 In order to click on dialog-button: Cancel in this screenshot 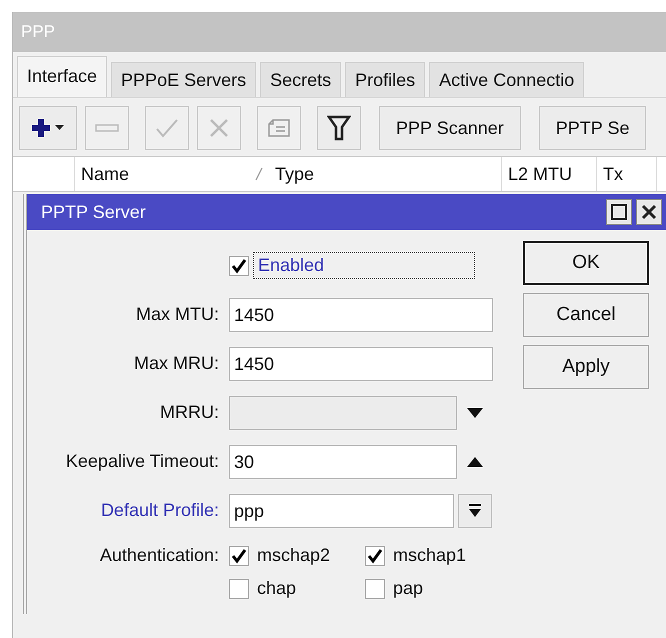, I will do `click(586, 315)`.